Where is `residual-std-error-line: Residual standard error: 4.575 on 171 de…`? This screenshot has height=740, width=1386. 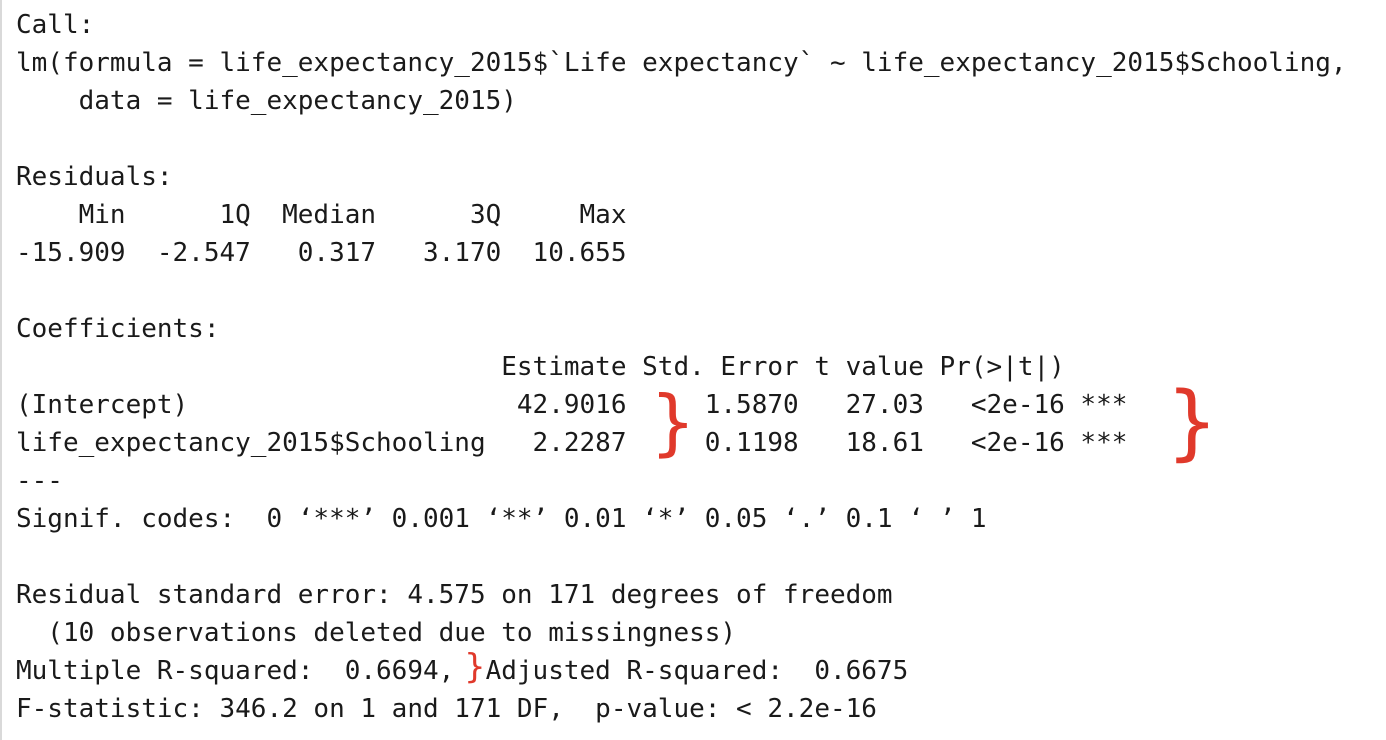
residual-std-error-line: Residual standard error: 4.575 on 171 de… is located at coordinates (454, 595).